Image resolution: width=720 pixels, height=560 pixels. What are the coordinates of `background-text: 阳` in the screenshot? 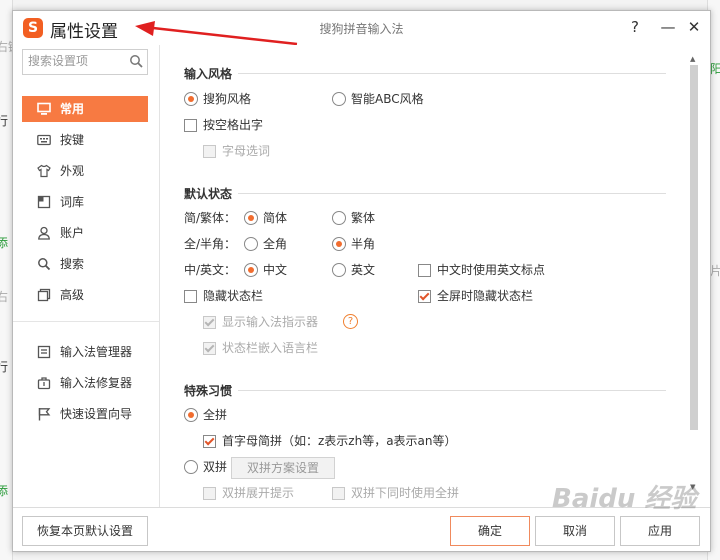 It's located at (715, 69).